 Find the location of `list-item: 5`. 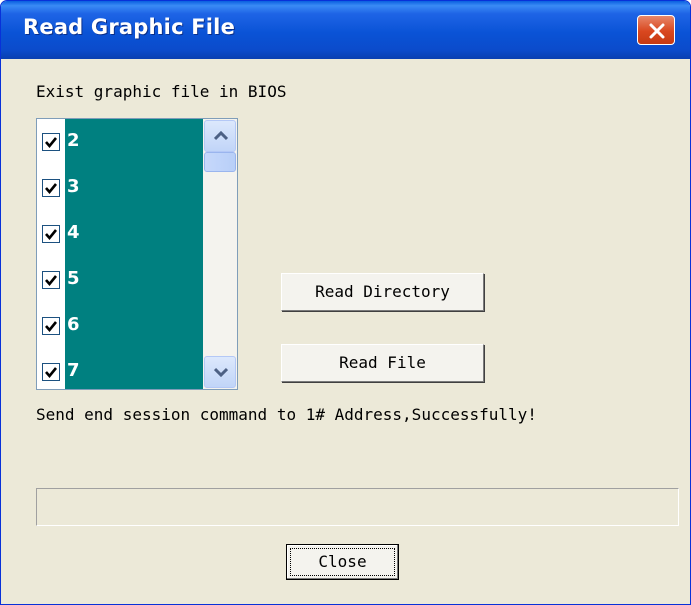

list-item: 5 is located at coordinates (120, 280).